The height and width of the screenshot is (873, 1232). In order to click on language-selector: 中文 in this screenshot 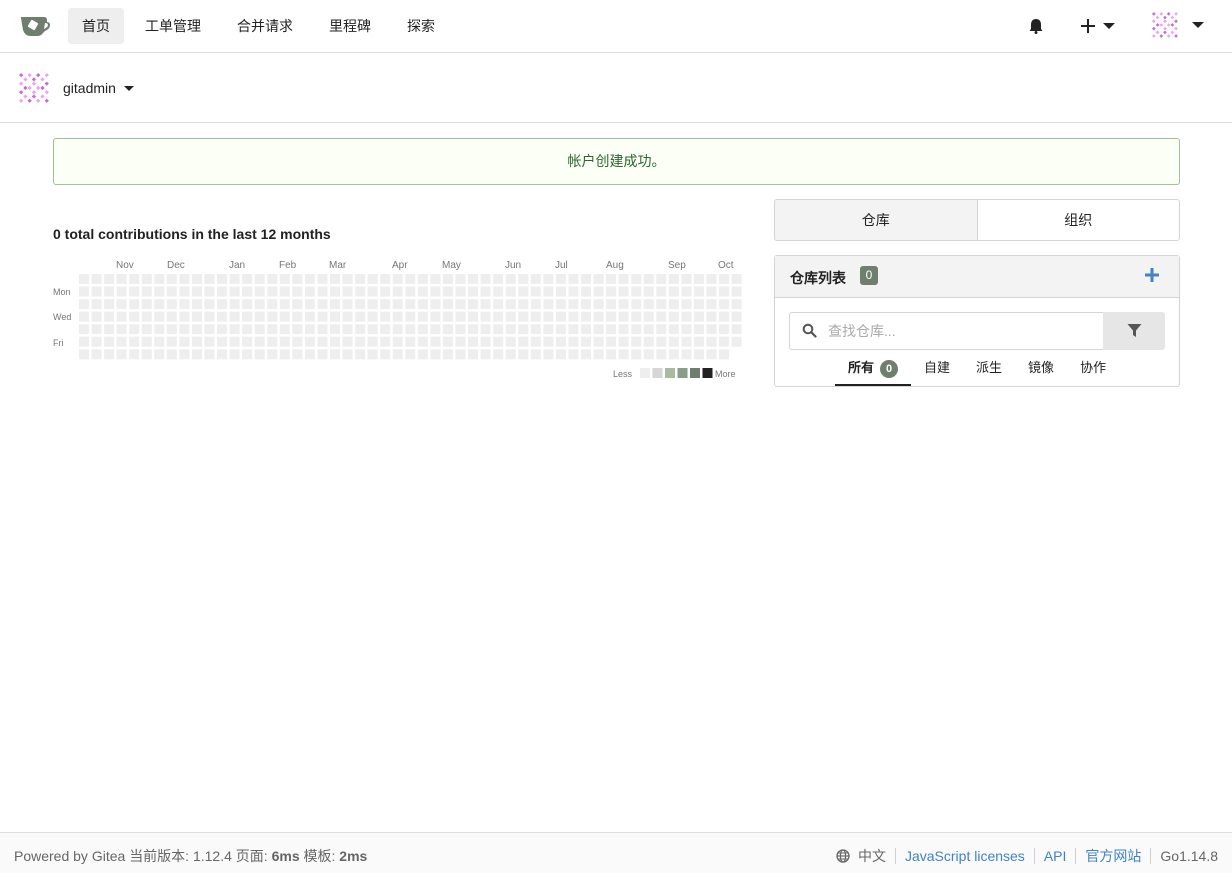, I will do `click(872, 856)`.